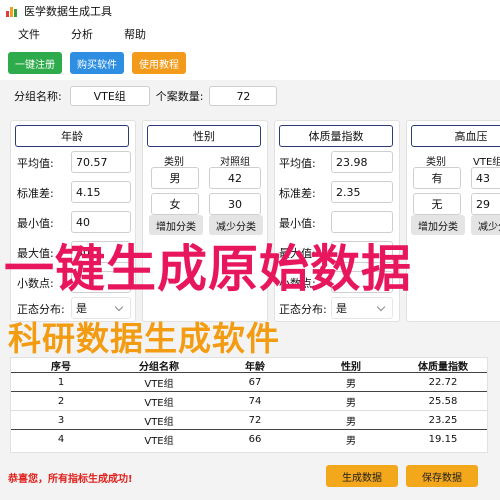 The width and height of the screenshot is (500, 500). Describe the element at coordinates (443, 367) in the screenshot. I see `col-header-bmi: 体质量指数` at that location.